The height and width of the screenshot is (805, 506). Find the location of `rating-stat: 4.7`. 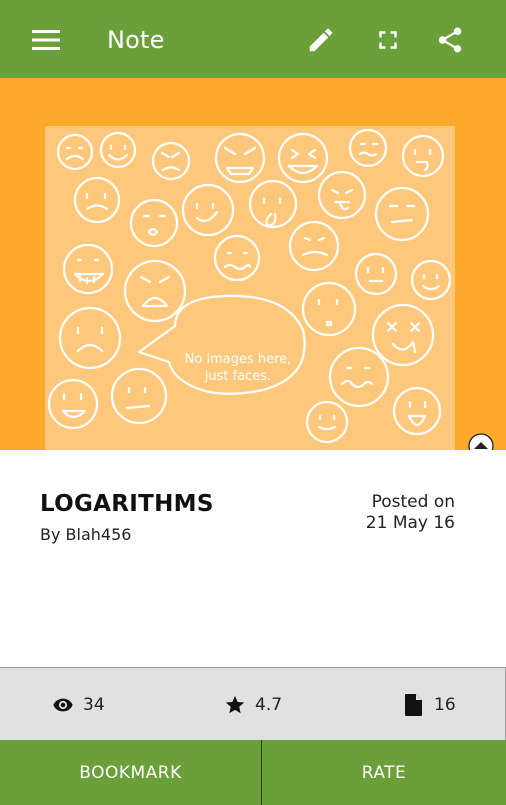

rating-stat: 4.7 is located at coordinates (253, 705).